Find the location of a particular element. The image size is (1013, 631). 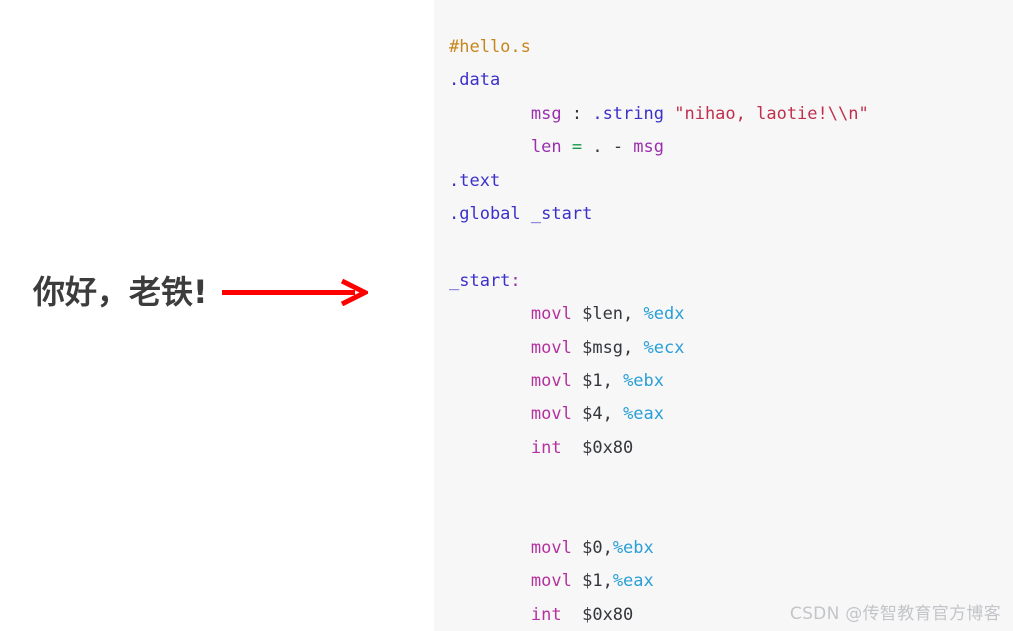

annotation-callout: 你好，老铁! is located at coordinates (200, 292).